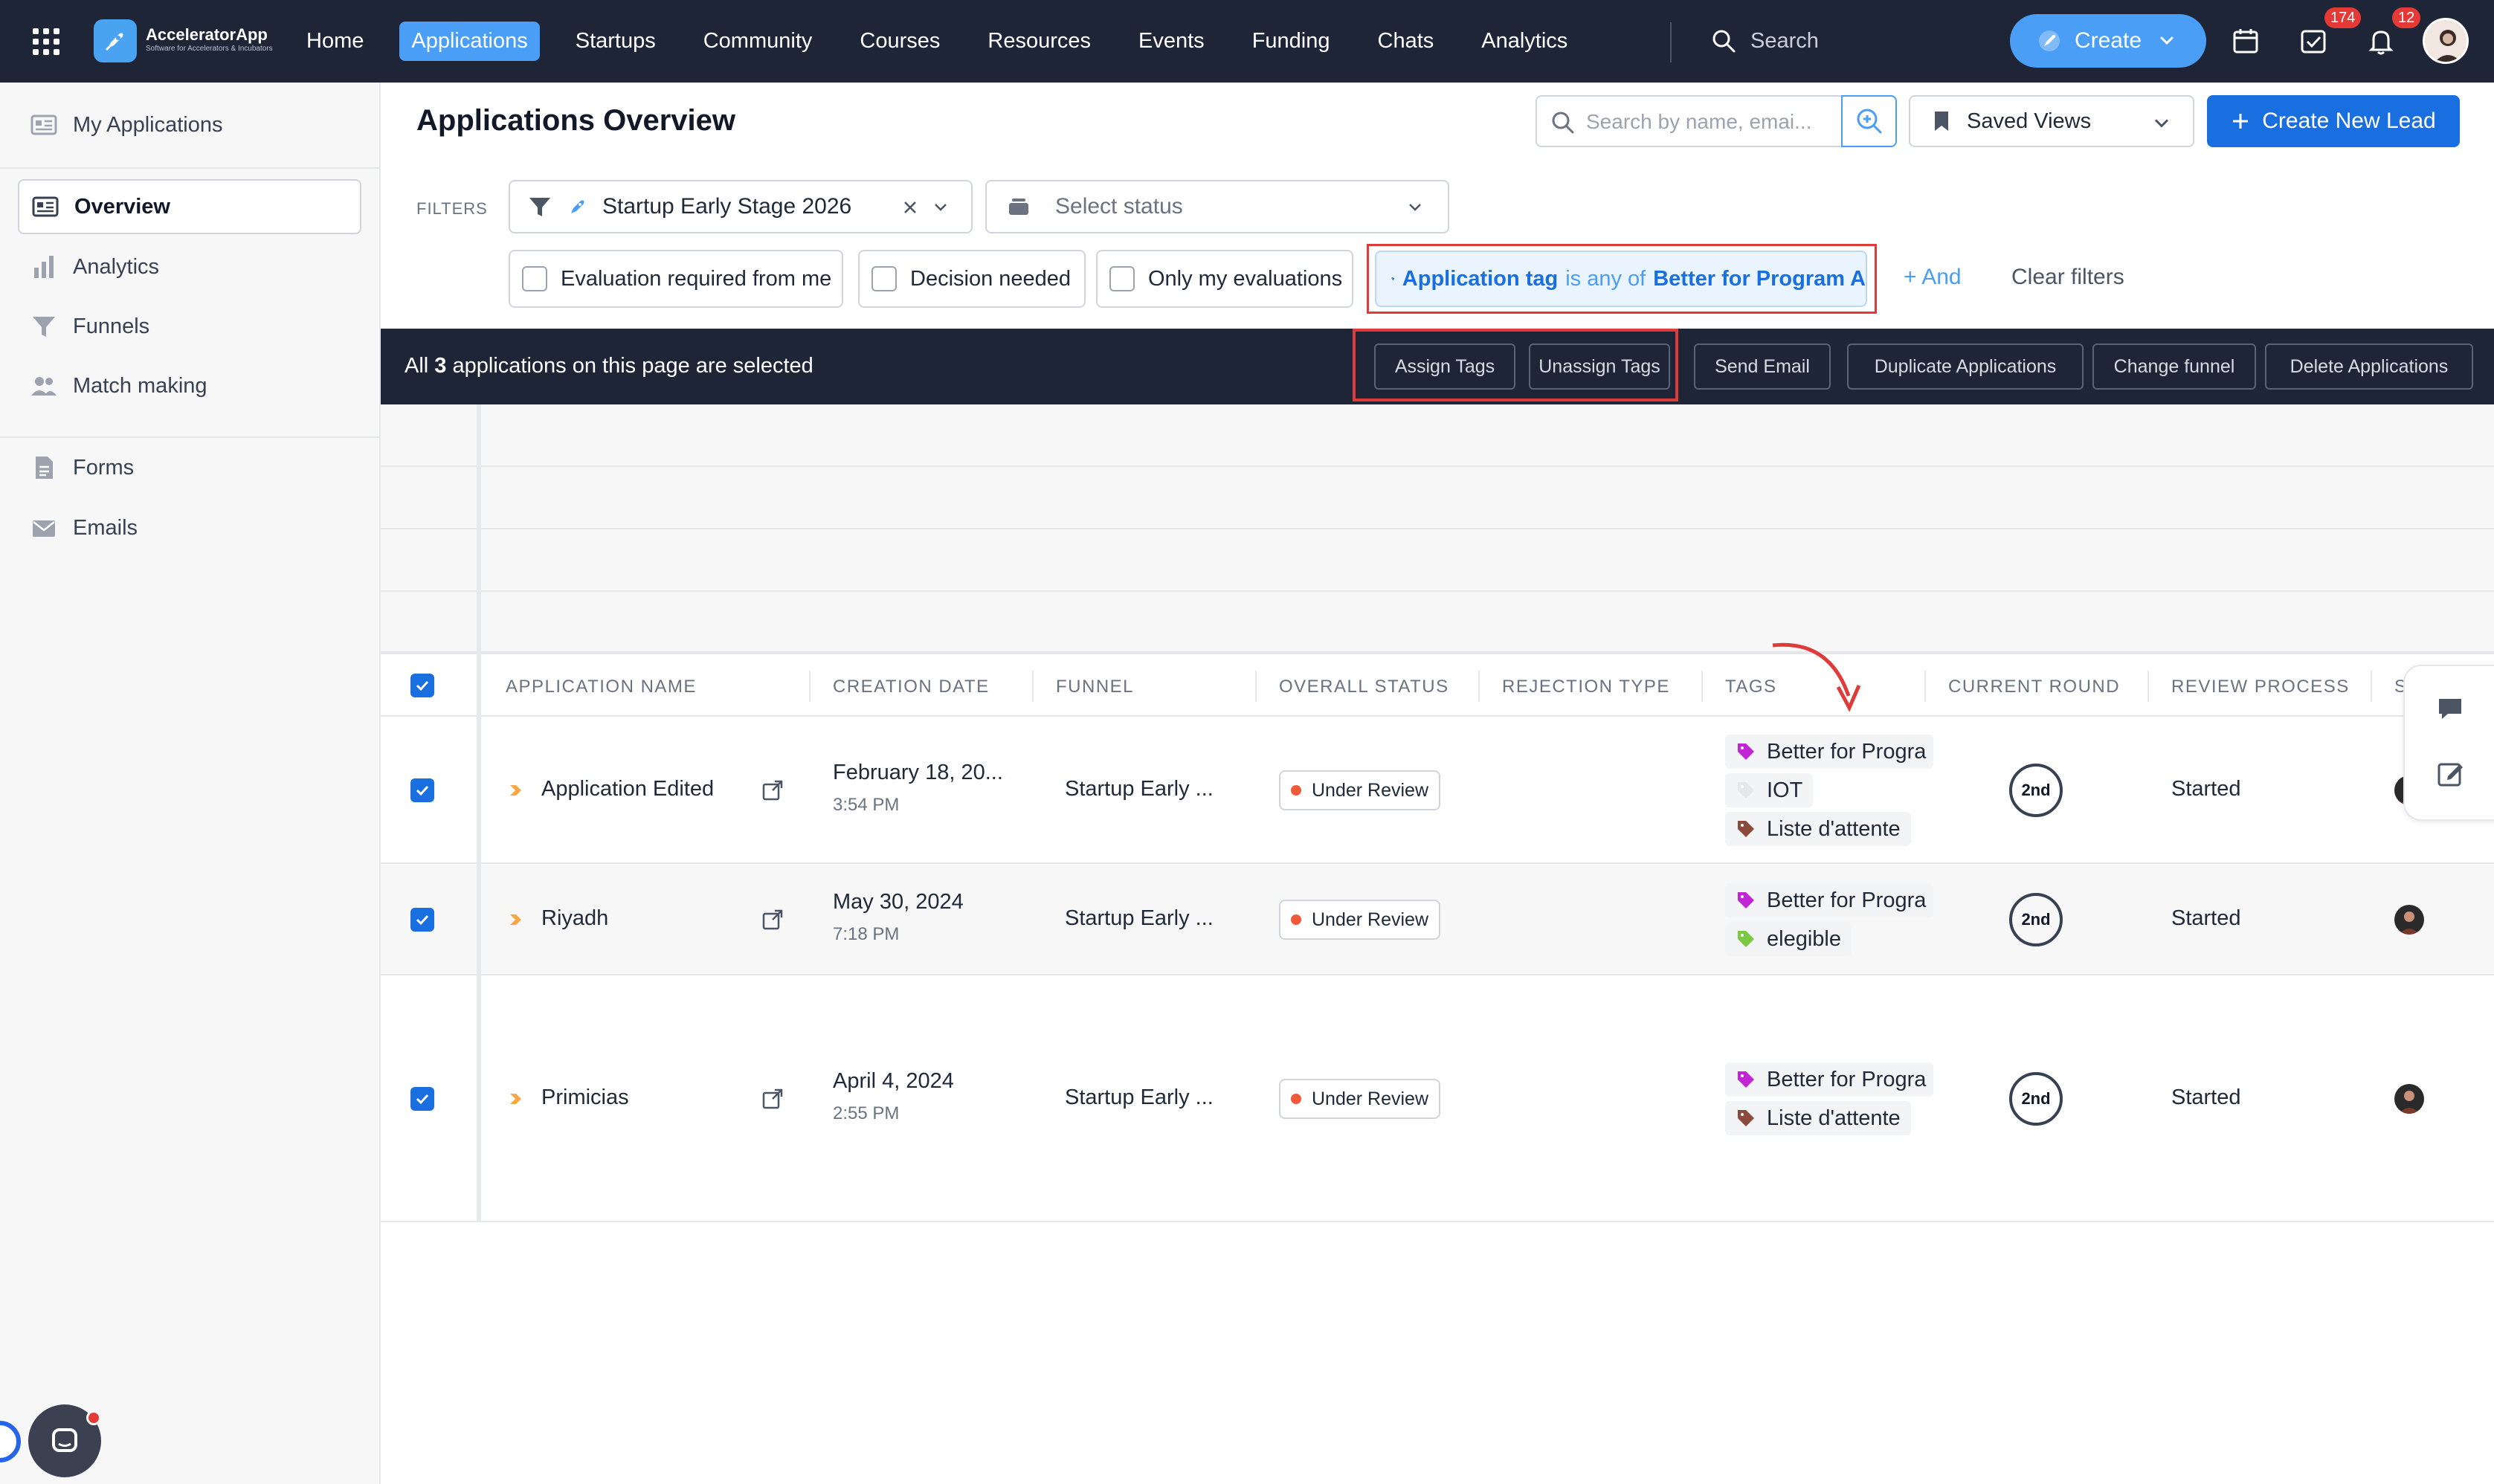 The height and width of the screenshot is (1484, 2494). Describe the element at coordinates (1788, 939) in the screenshot. I see `tag-chip: elegible` at that location.